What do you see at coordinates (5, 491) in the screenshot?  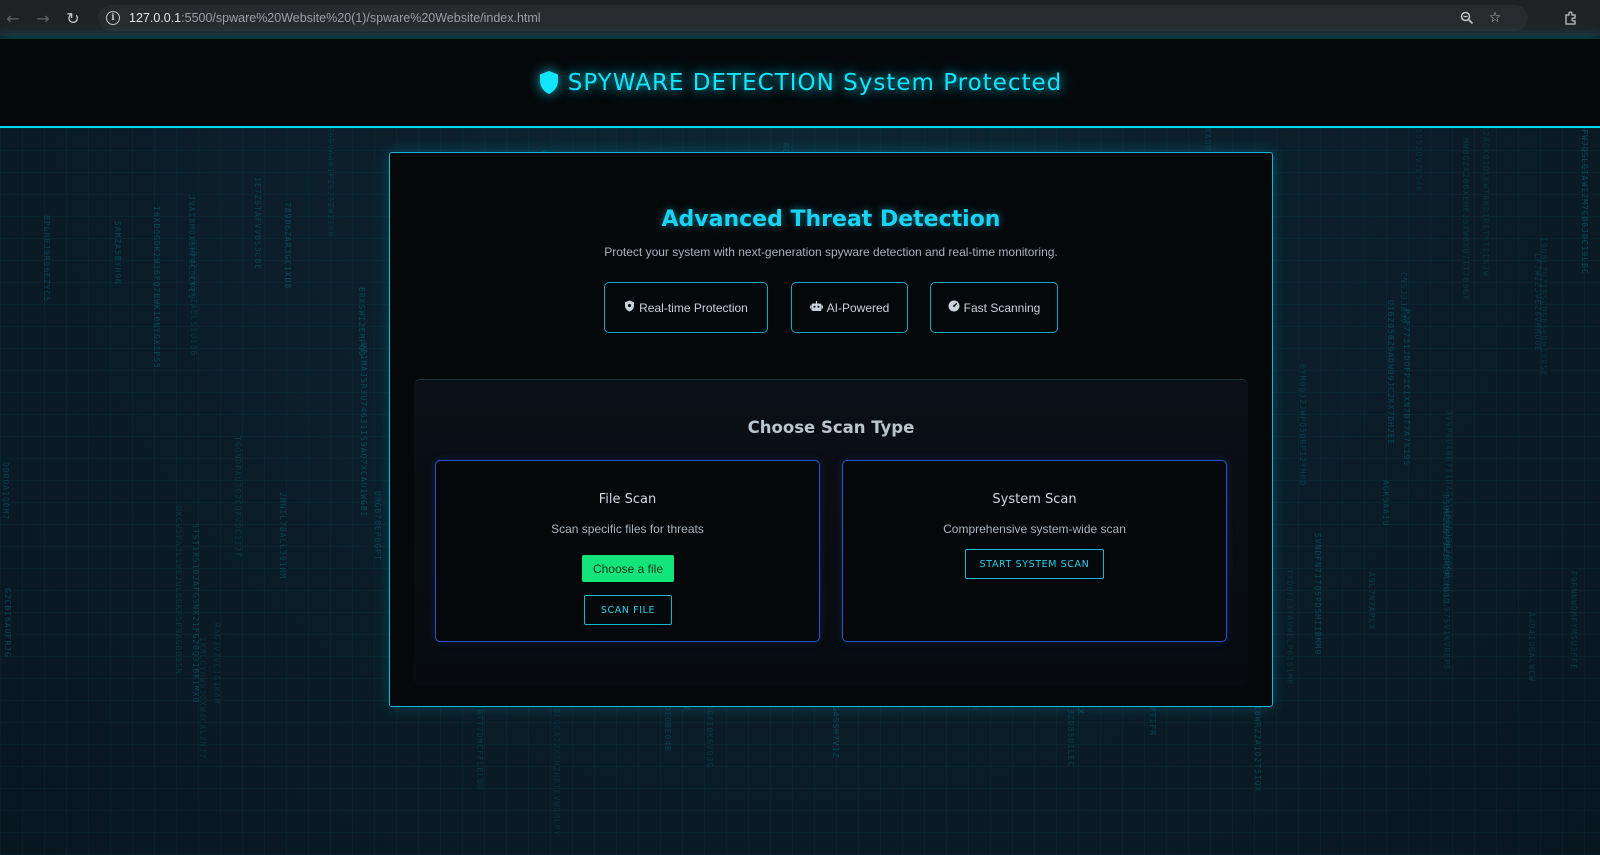 I see `matrix-code-column: ODROA1Q0M7` at bounding box center [5, 491].